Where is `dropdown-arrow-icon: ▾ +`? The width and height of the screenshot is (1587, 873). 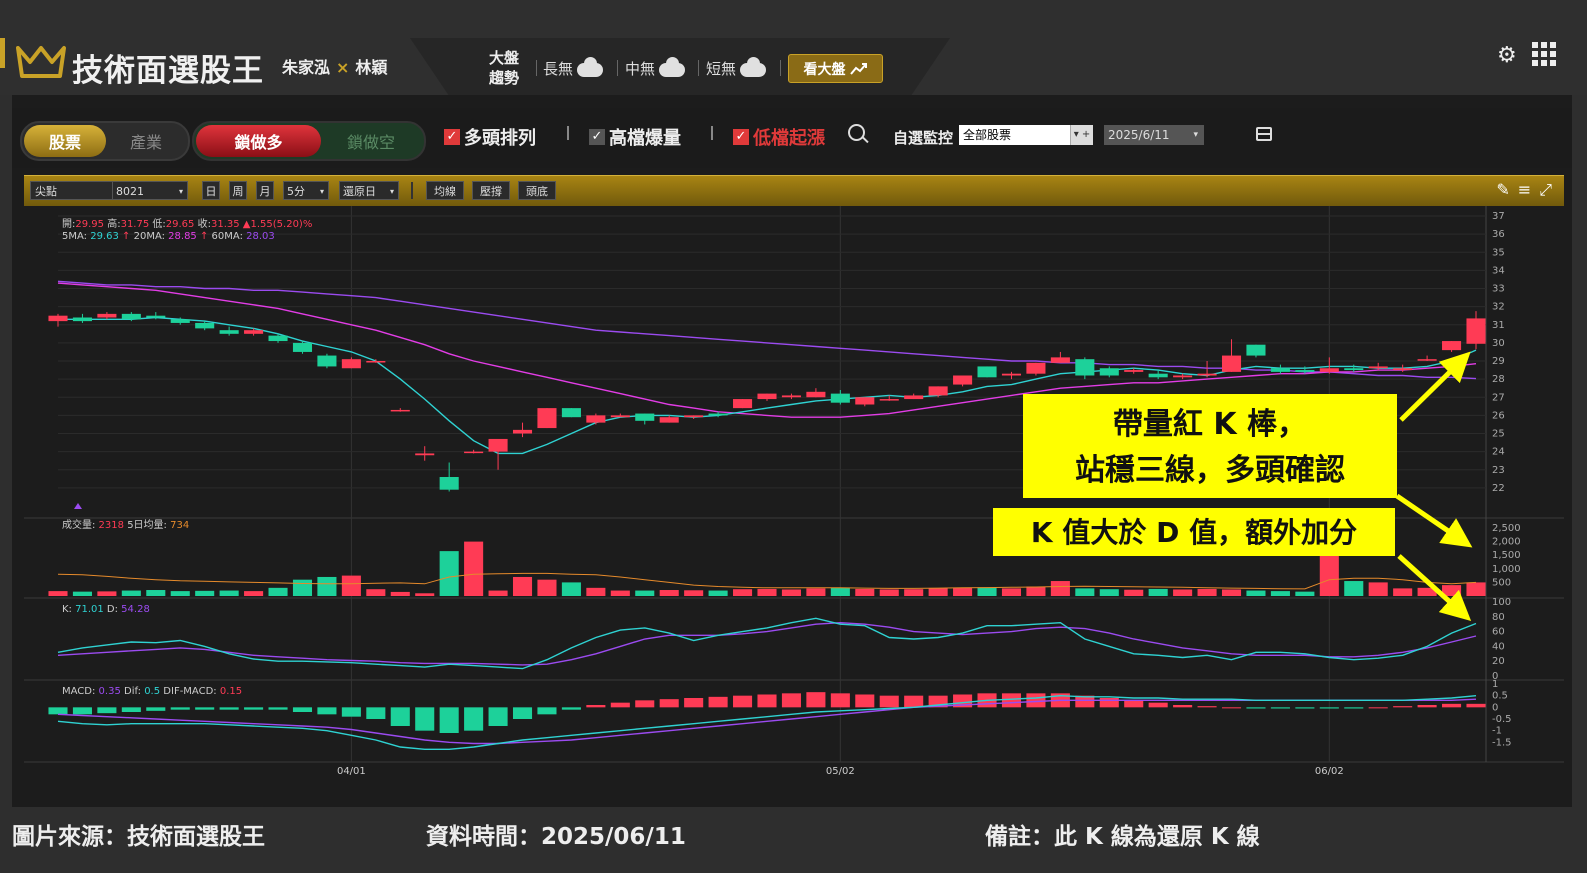 dropdown-arrow-icon: ▾ + is located at coordinates (1081, 135).